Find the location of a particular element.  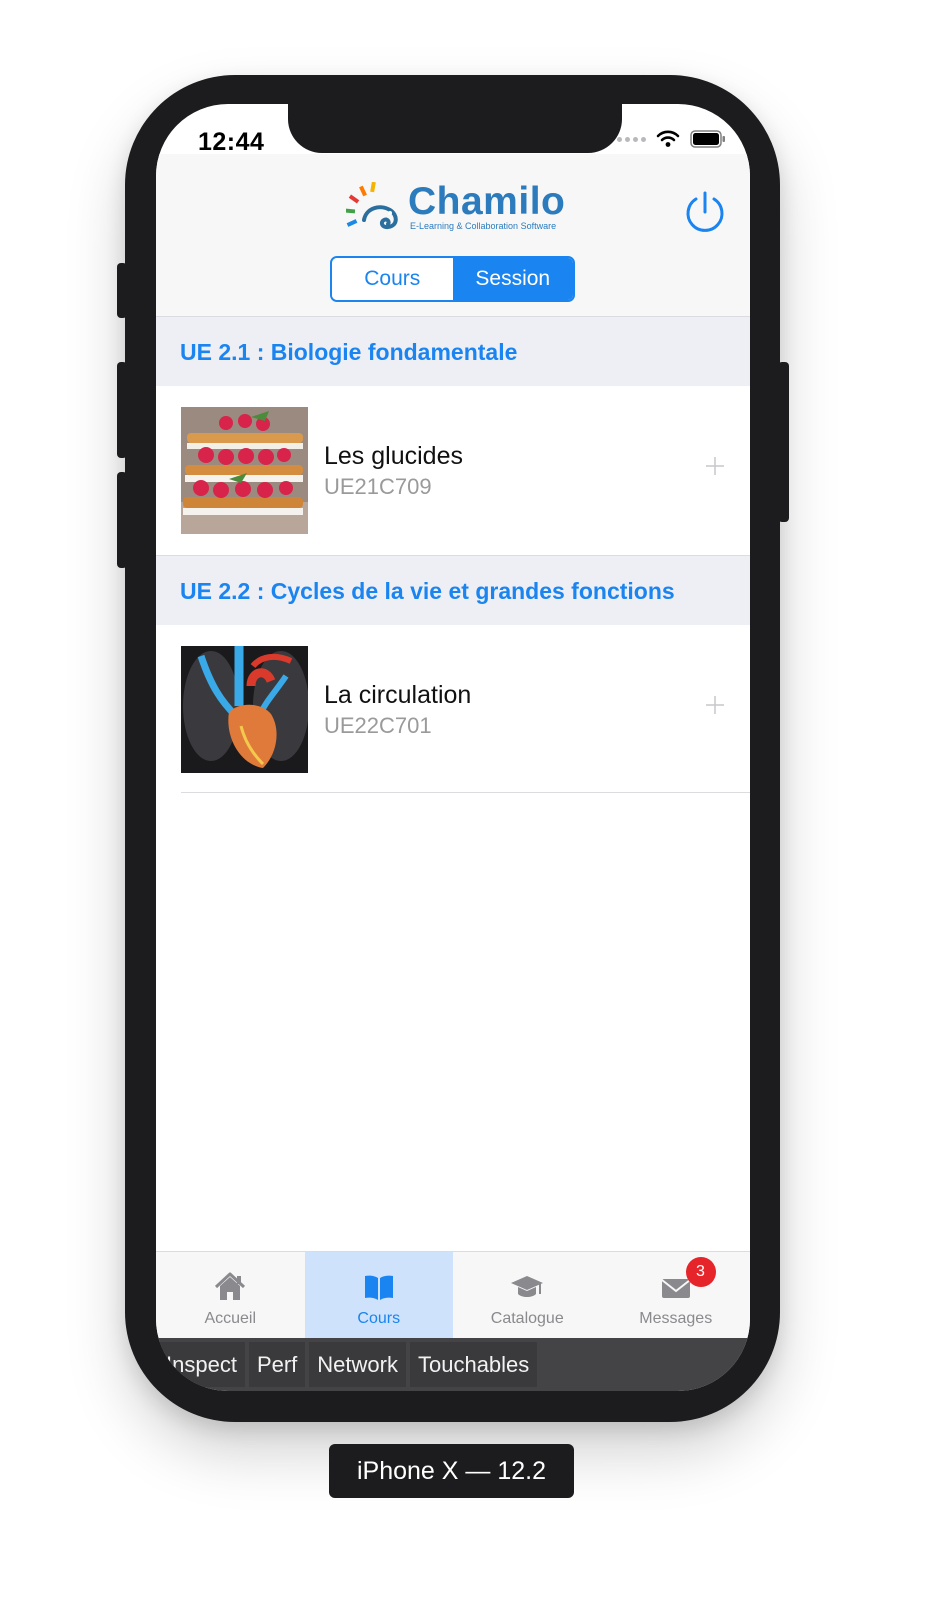

side-button is located at coordinates (783, 442).